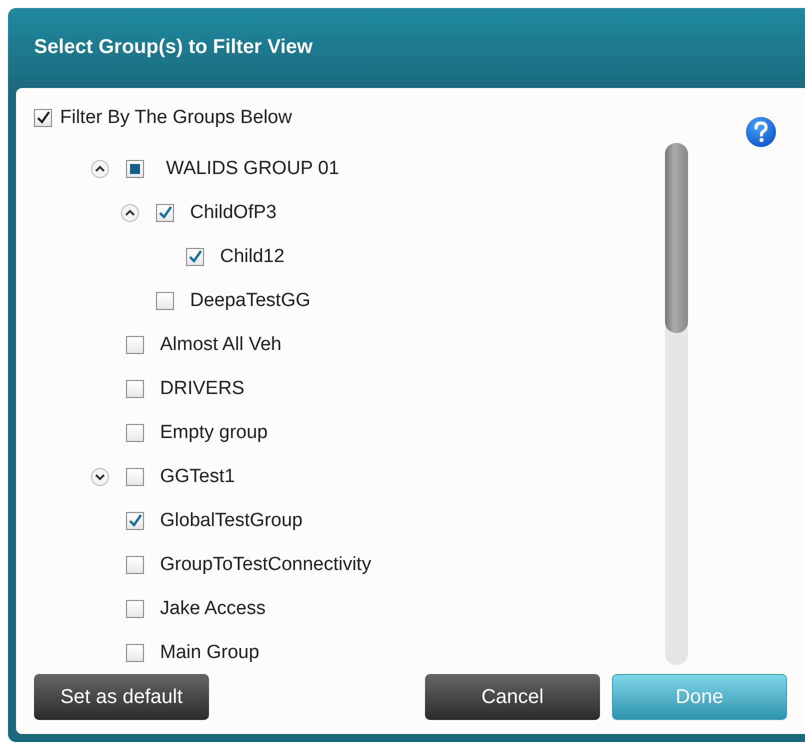 This screenshot has width=805, height=742. I want to click on scrollbar-thumb, so click(676, 238).